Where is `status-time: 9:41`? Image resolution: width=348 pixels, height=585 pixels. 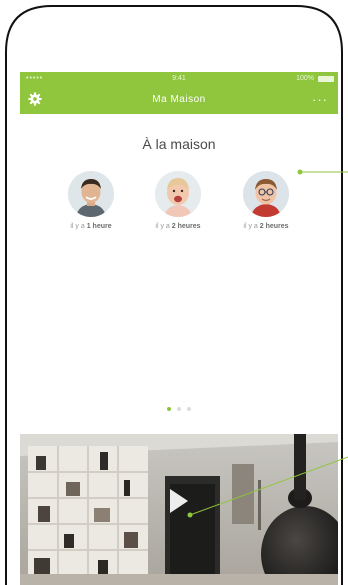
status-time: 9:41 is located at coordinates (179, 78).